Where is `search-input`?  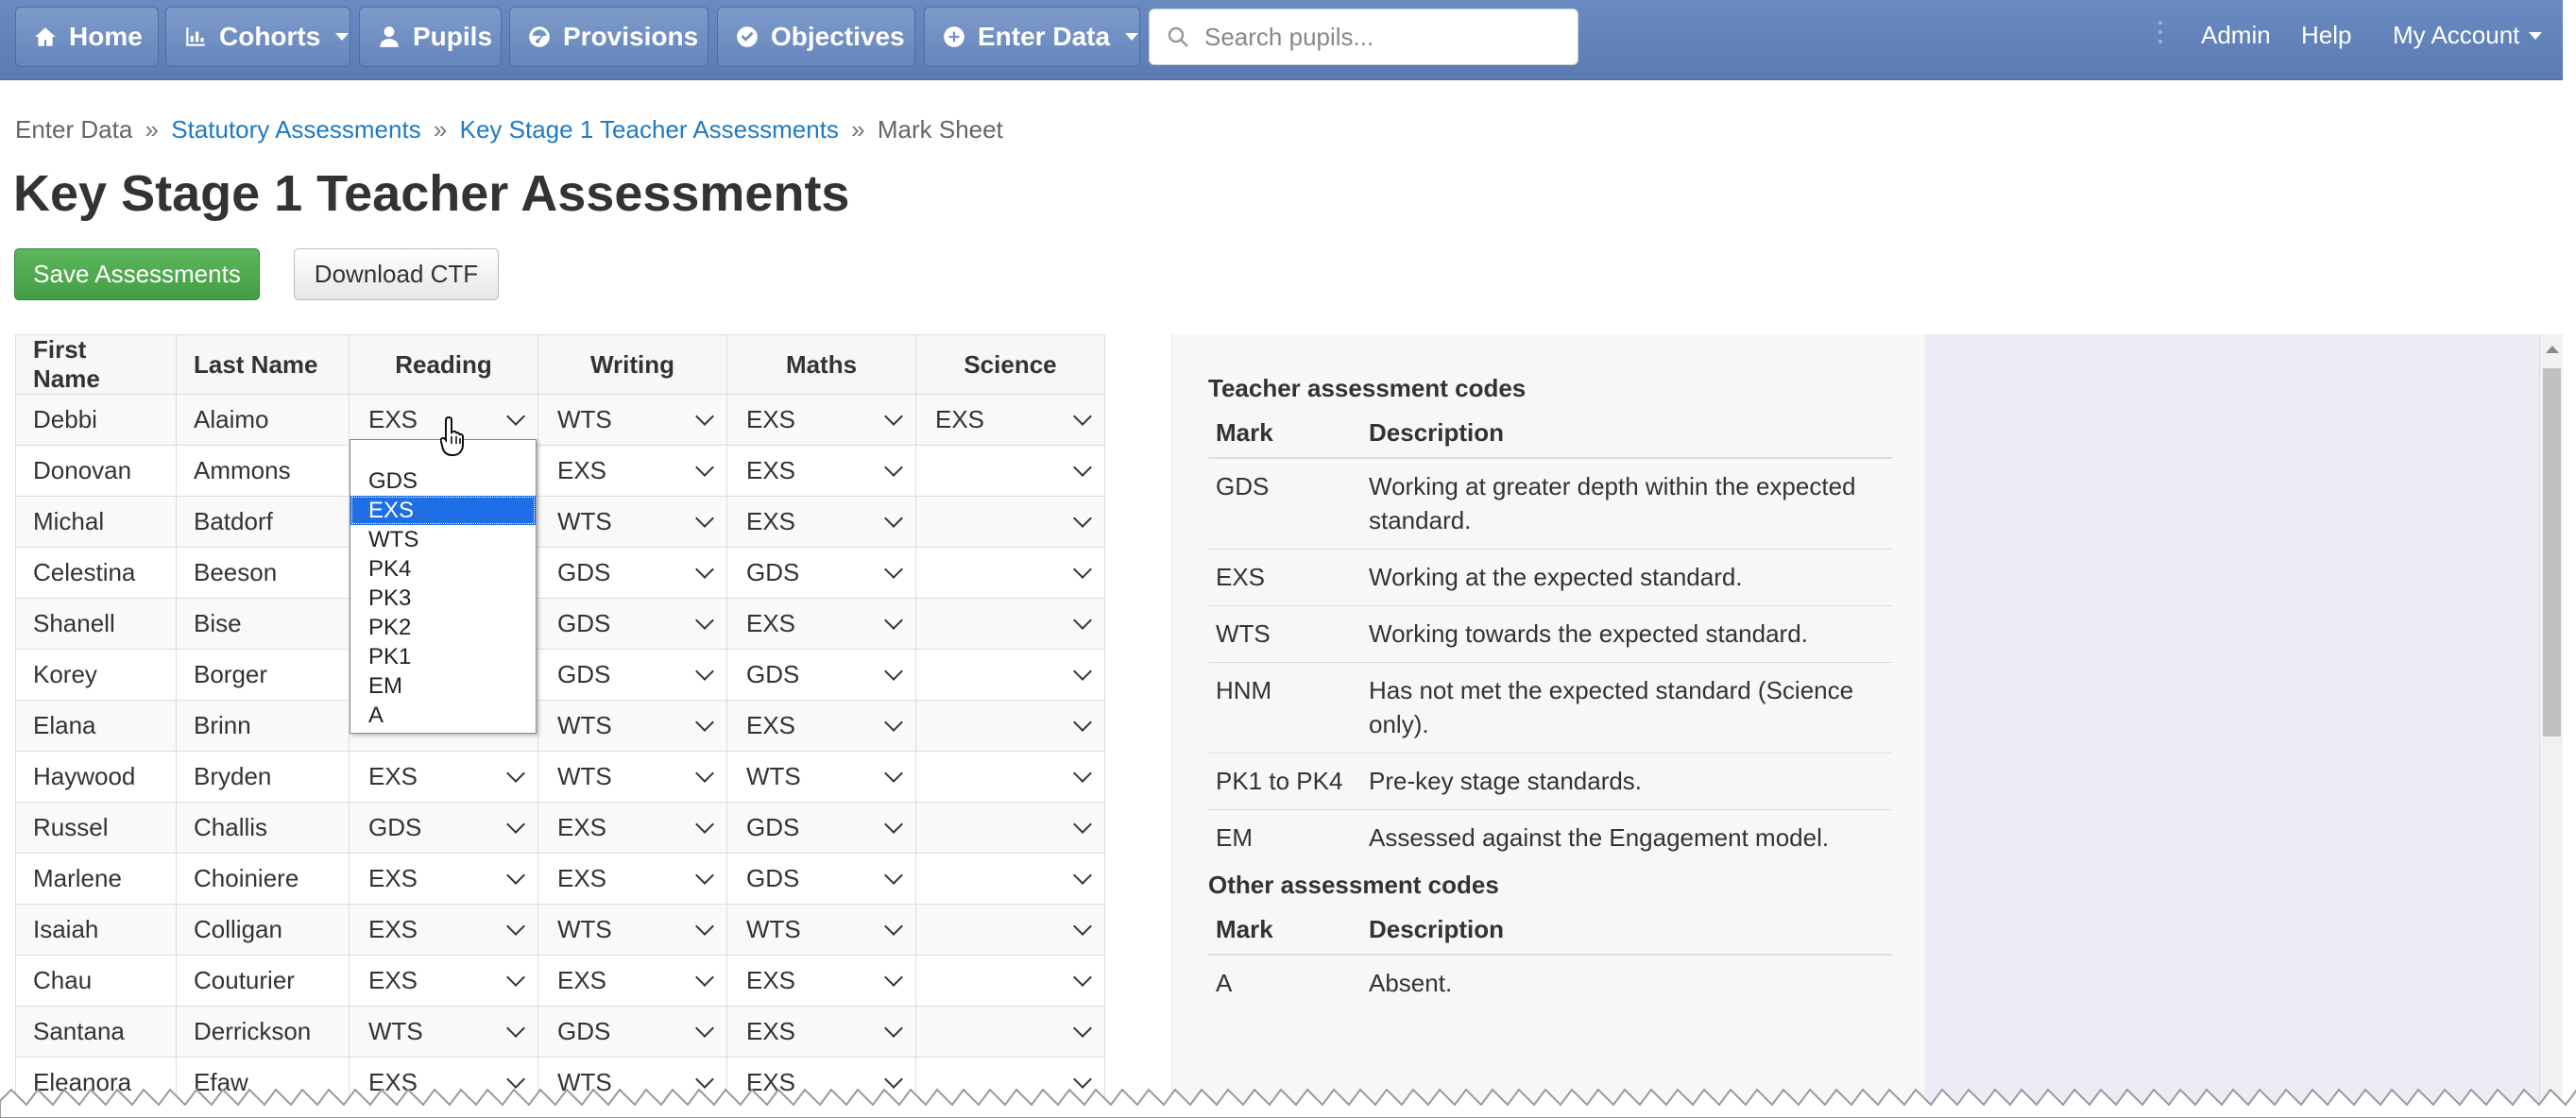
search-input is located at coordinates (1384, 37).